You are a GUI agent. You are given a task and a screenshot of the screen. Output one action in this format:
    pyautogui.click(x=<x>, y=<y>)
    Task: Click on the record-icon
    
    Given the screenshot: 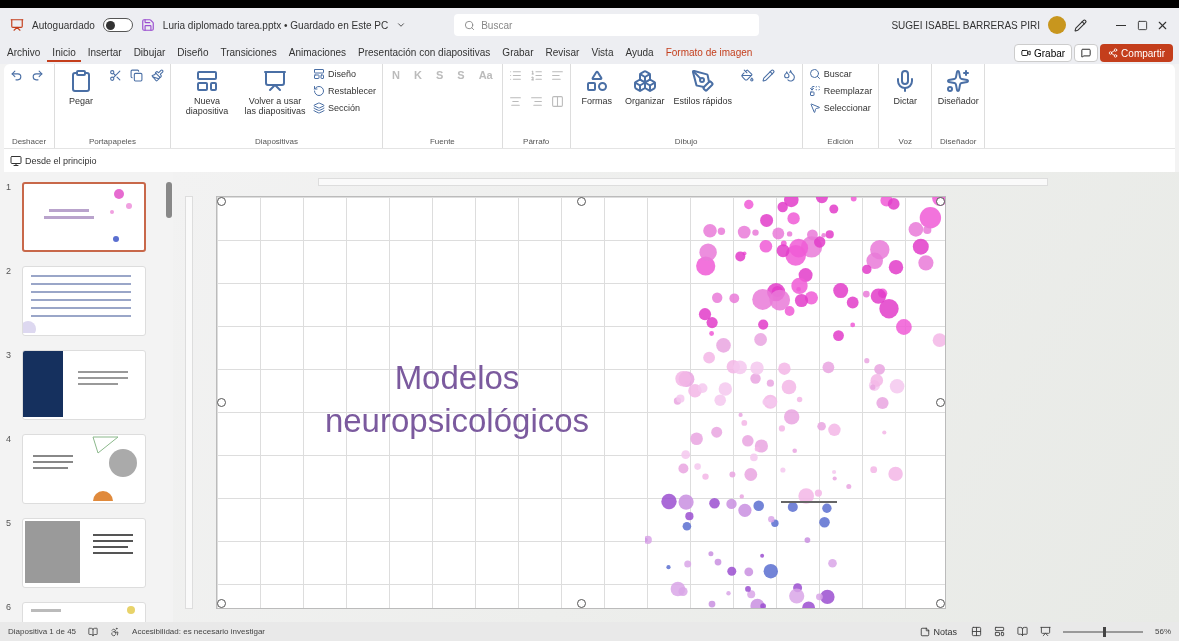 What is the action you would take?
    pyautogui.click(x=1025, y=53)
    